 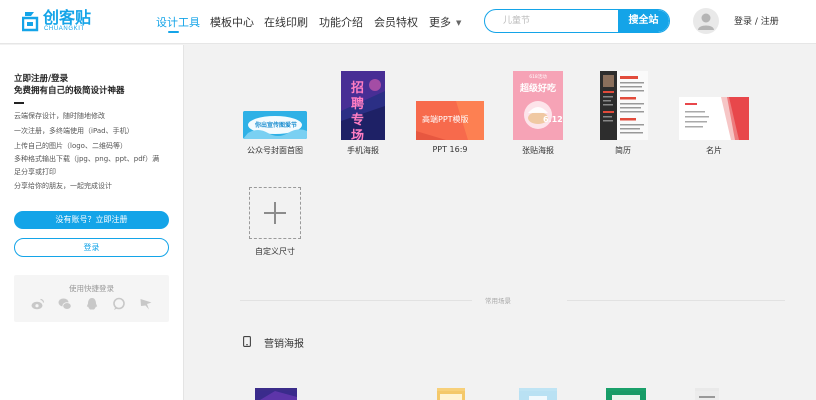 I want to click on caret-down-icon: ▼, so click(x=459, y=23).